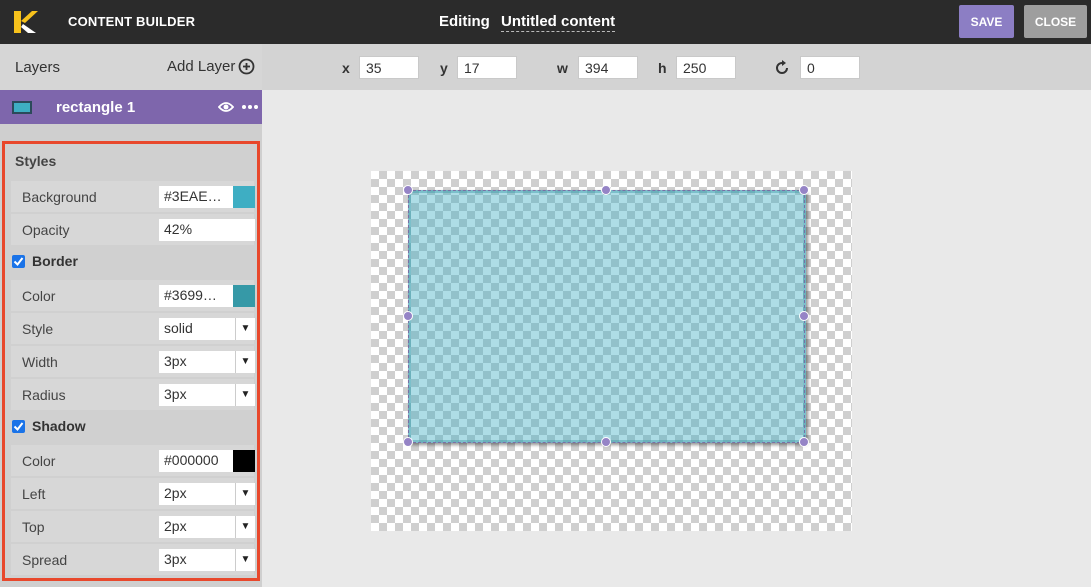 The image size is (1091, 587). Describe the element at coordinates (250, 107) in the screenshot. I see `more-options-icon` at that location.